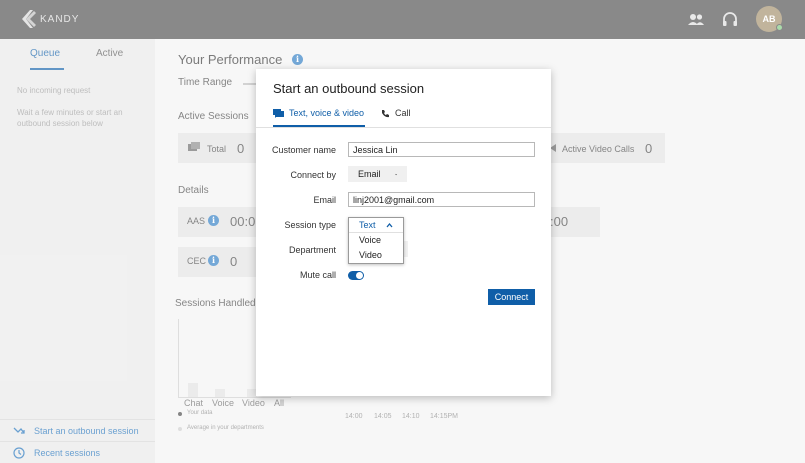 The width and height of the screenshot is (805, 463). What do you see at coordinates (324, 200) in the screenshot?
I see `email-label: Email` at bounding box center [324, 200].